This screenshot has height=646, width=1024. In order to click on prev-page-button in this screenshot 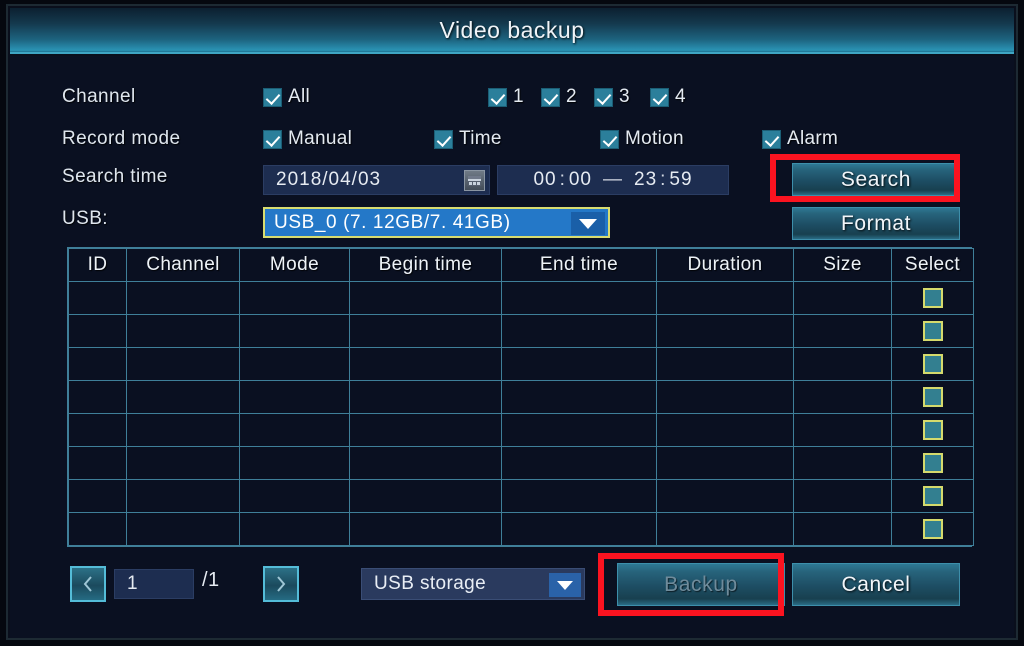, I will do `click(88, 584)`.